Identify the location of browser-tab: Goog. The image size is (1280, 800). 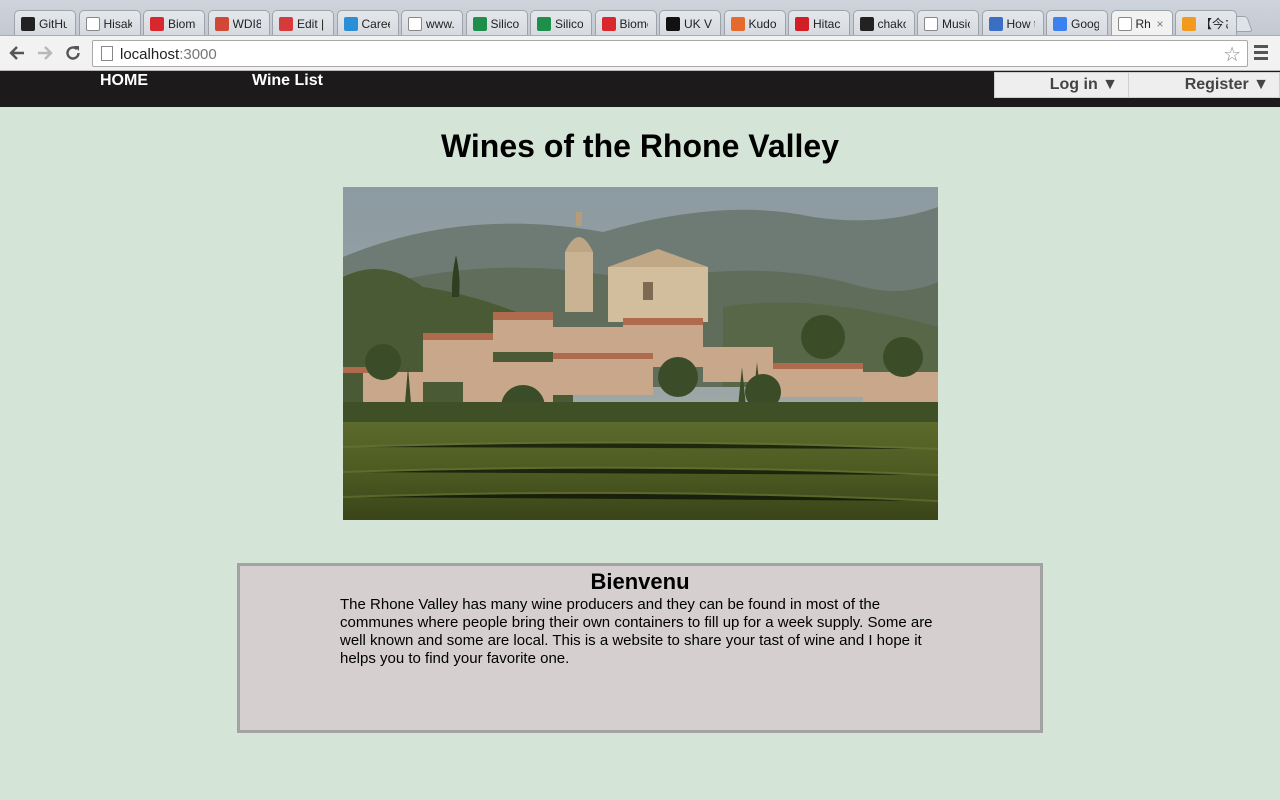
(1077, 22).